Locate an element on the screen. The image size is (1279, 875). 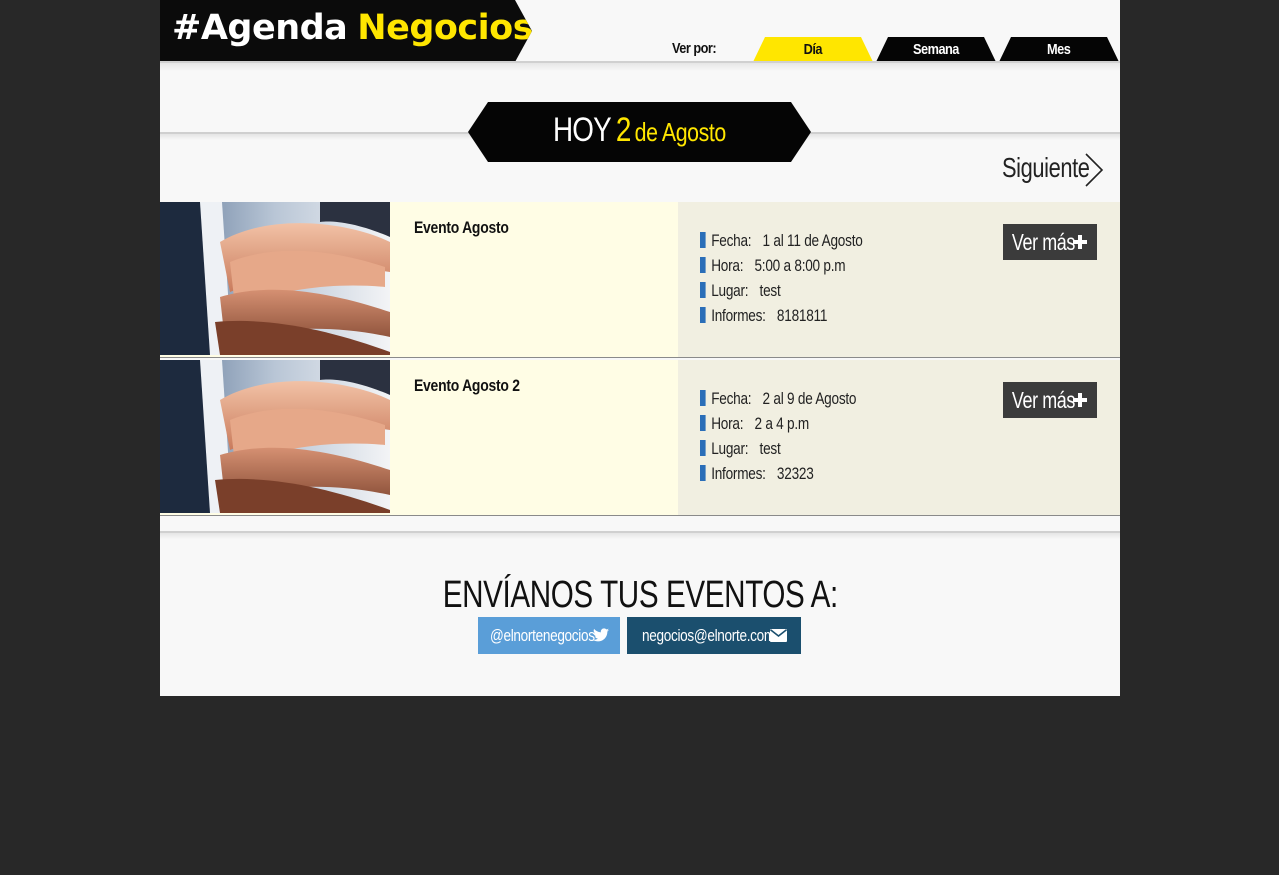
event-info-row: Informes: 8181811 is located at coordinates (763, 316).